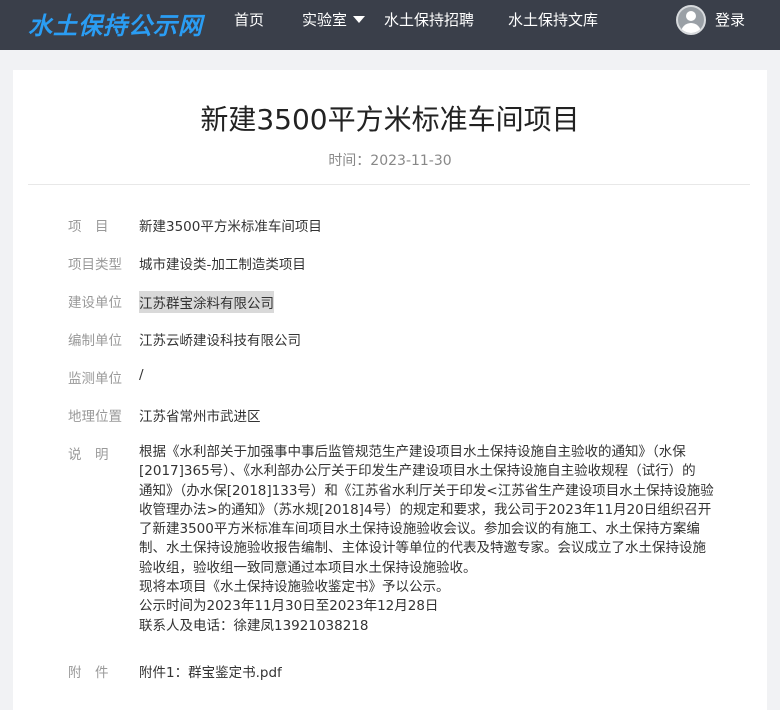 The height and width of the screenshot is (710, 780). I want to click on field-value: 江苏群宝涂料有限公司, so click(206, 302).